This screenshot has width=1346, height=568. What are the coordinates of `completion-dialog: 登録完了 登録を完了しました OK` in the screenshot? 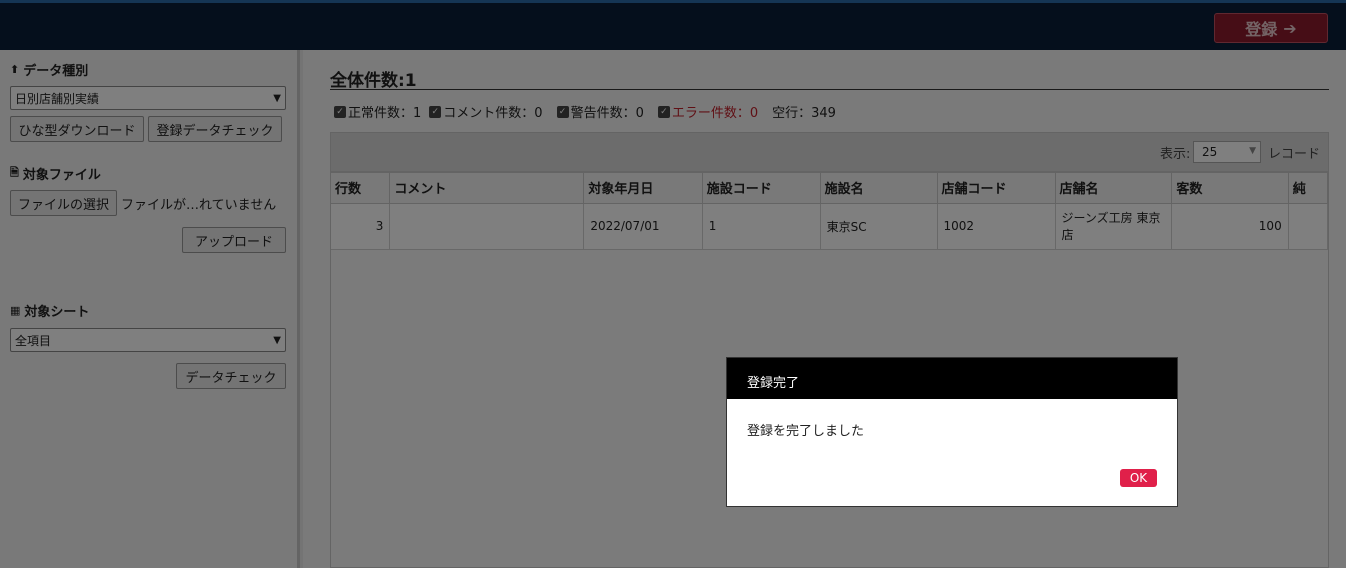 It's located at (952, 432).